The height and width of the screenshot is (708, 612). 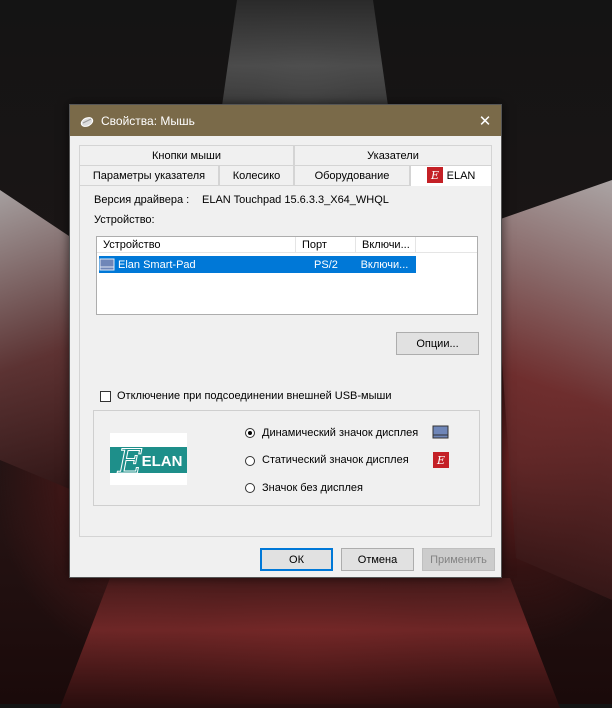 I want to click on radio-dynamic-icon, so click(x=250, y=433).